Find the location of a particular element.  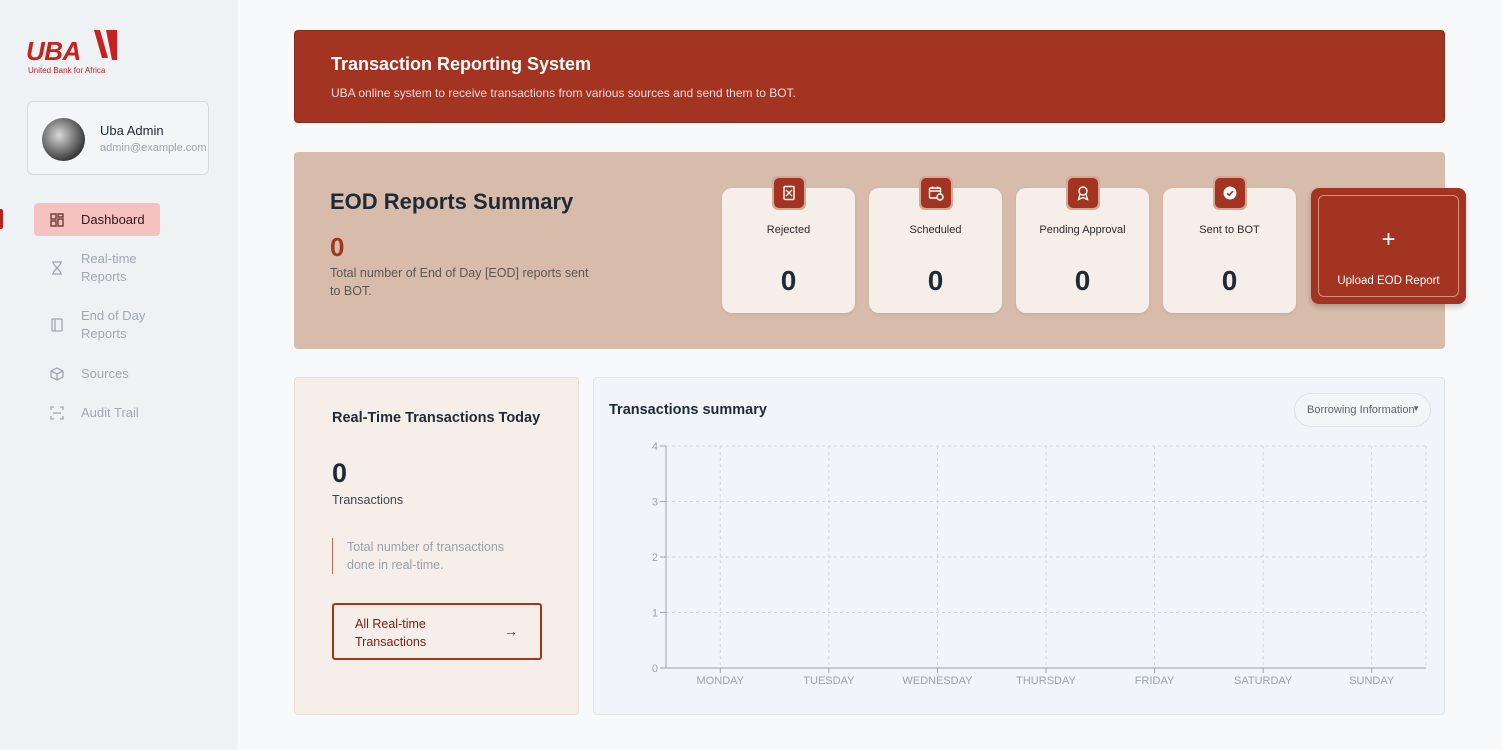

scan-icon is located at coordinates (57, 413).